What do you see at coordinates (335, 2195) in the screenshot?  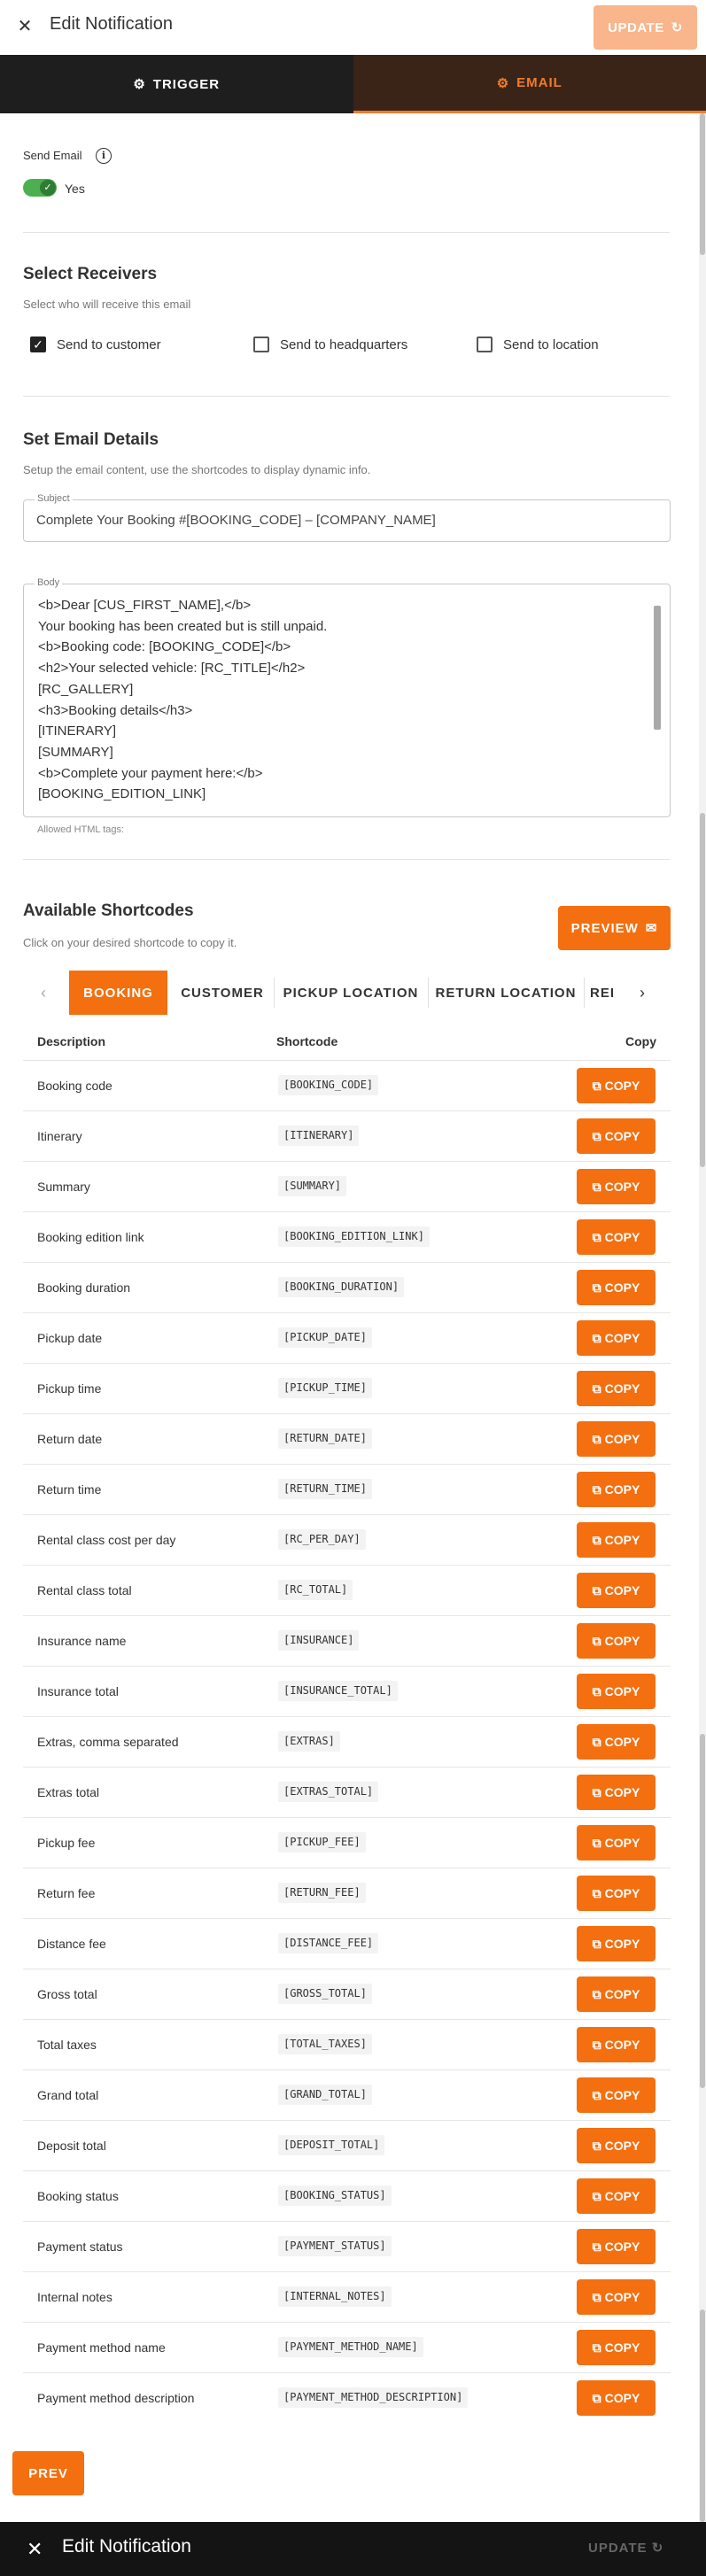 I see `row-shortcode: [BOOKING_STATUS]` at bounding box center [335, 2195].